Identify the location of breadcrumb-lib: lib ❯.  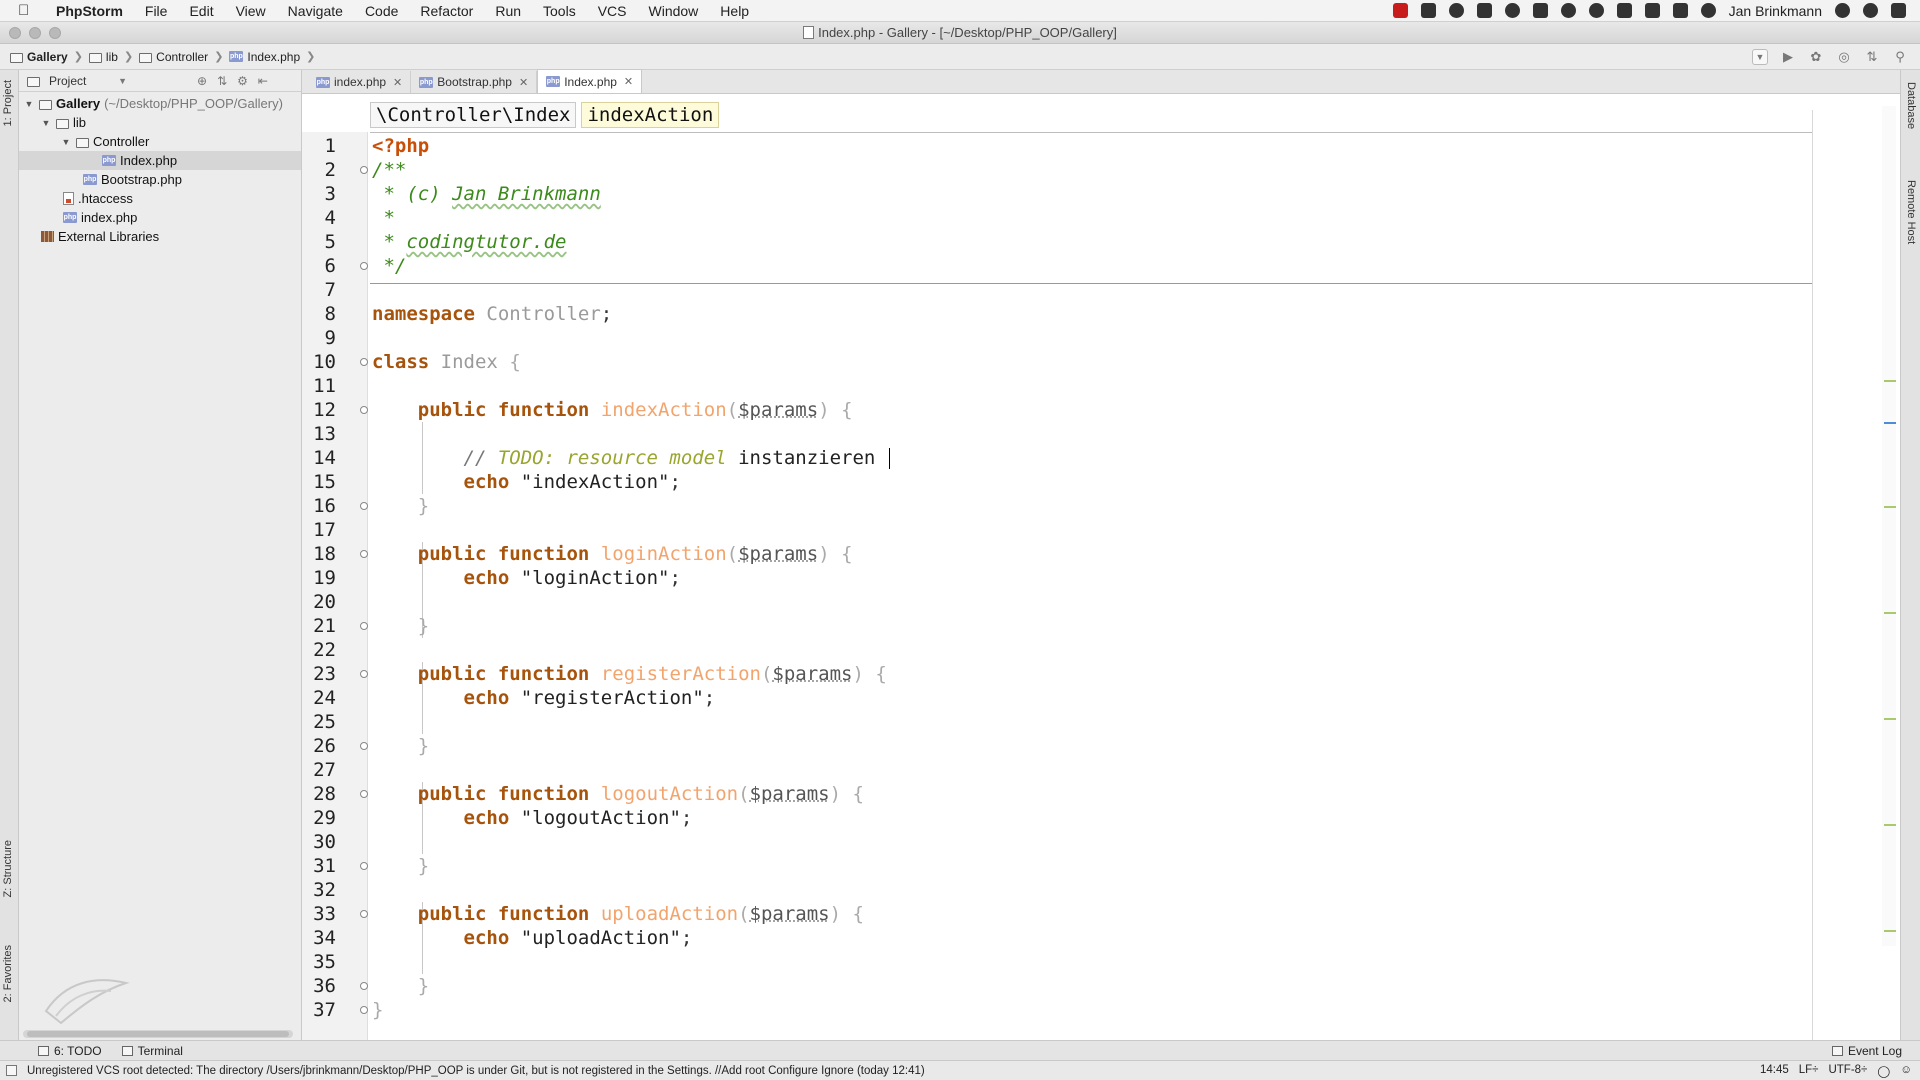
(113, 57).